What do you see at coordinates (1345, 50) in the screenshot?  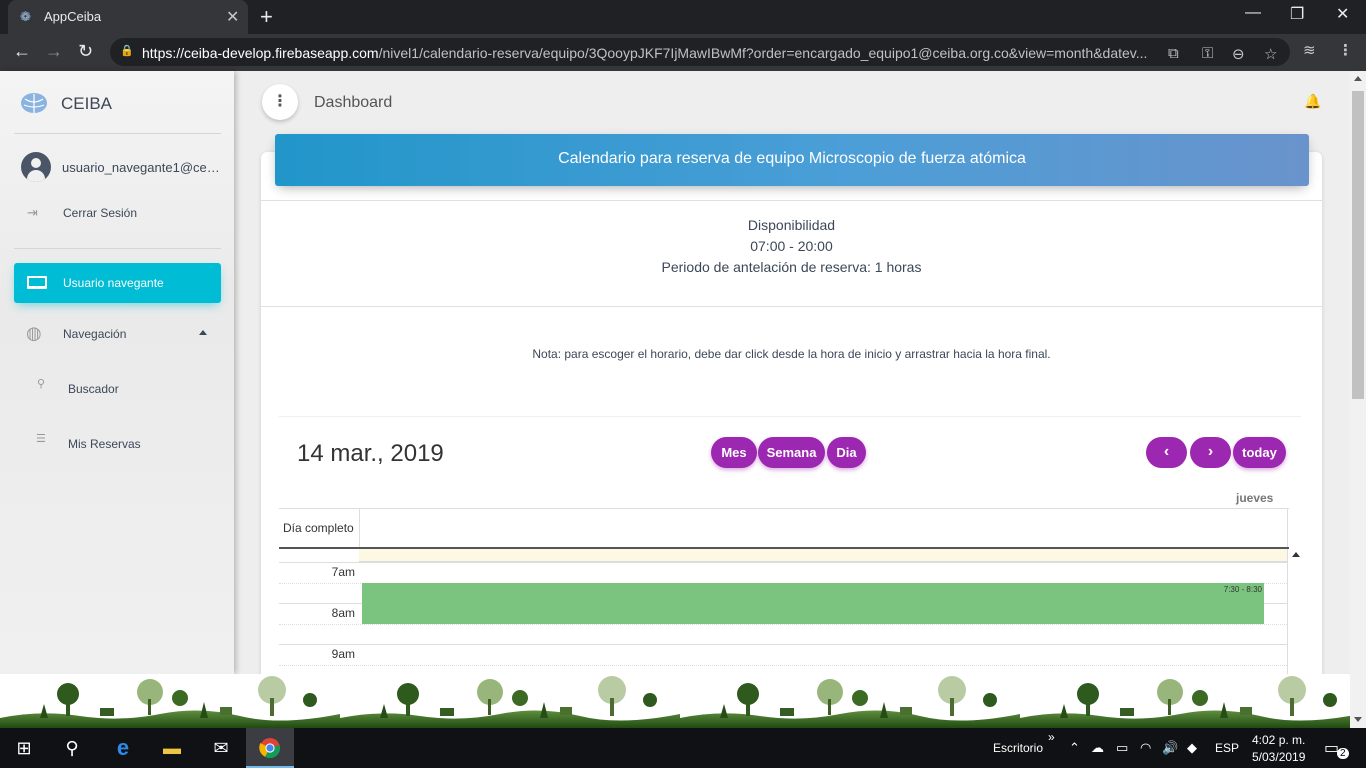 I see `browser-menu-icon: ⋮` at bounding box center [1345, 50].